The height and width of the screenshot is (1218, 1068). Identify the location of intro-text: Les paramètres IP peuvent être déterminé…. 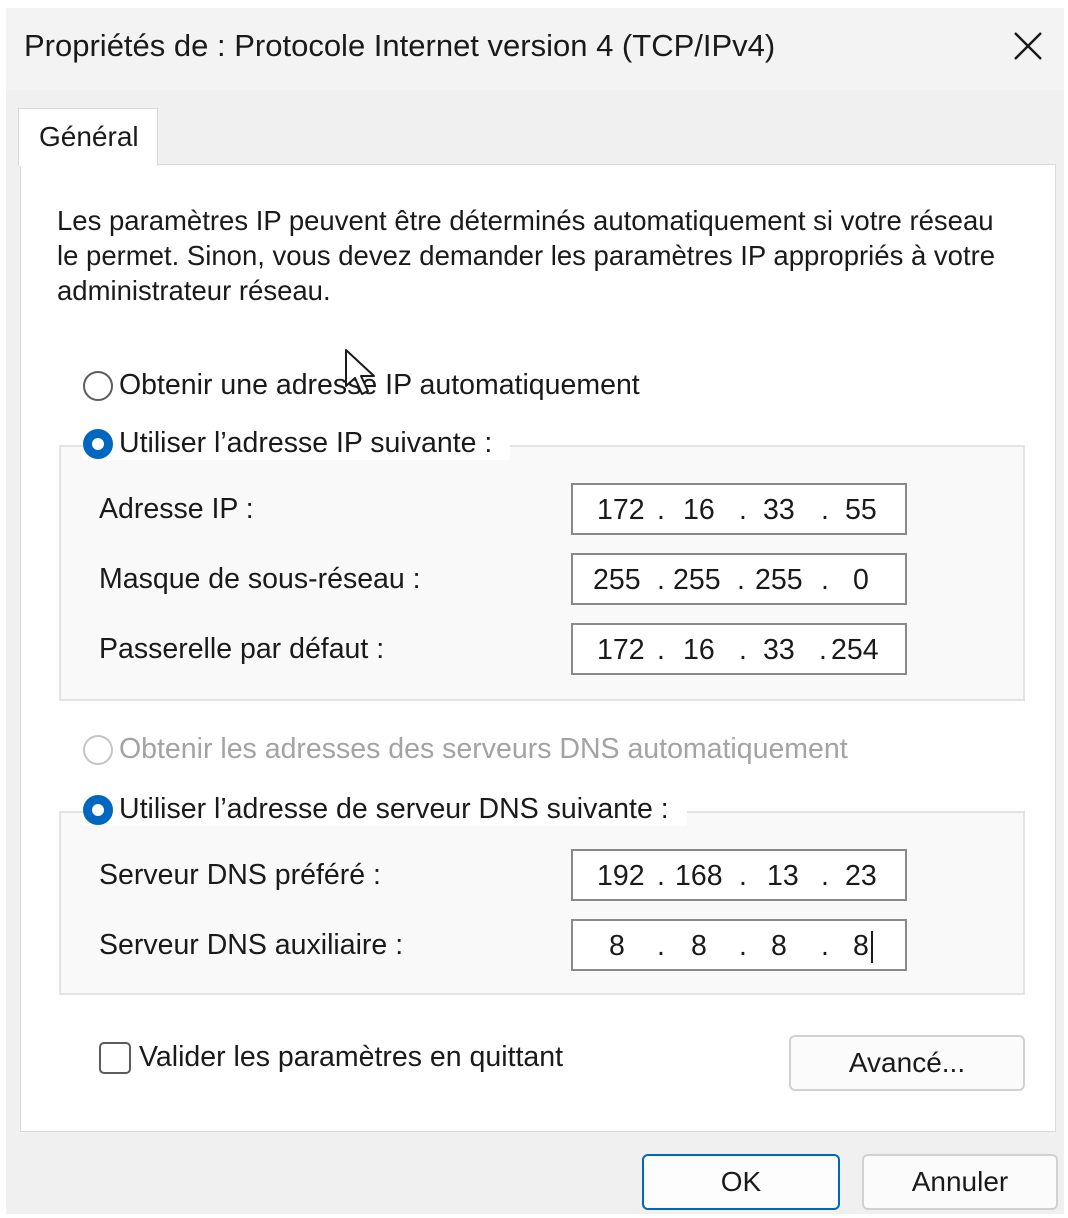
(526, 255).